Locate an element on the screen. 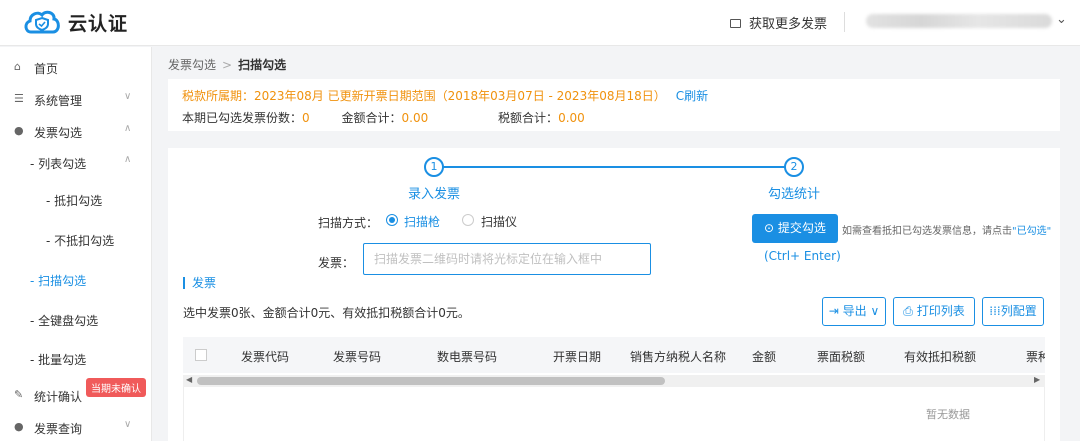  amount-value: 0.00 is located at coordinates (415, 118).